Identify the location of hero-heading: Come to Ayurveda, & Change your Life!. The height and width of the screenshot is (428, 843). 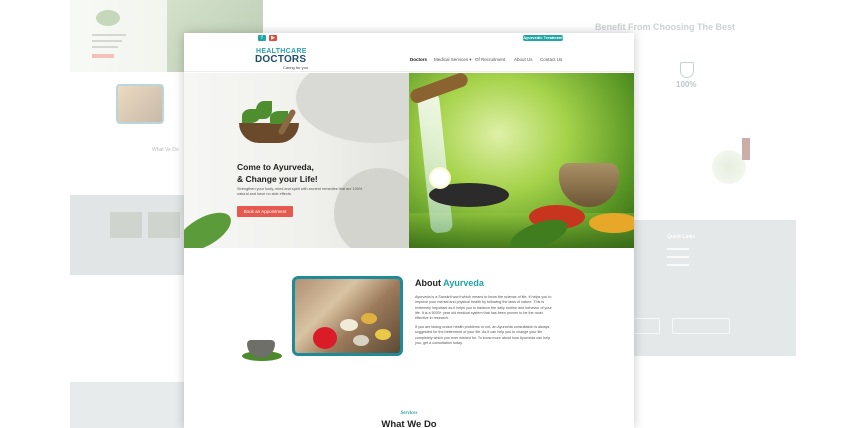
(312, 173).